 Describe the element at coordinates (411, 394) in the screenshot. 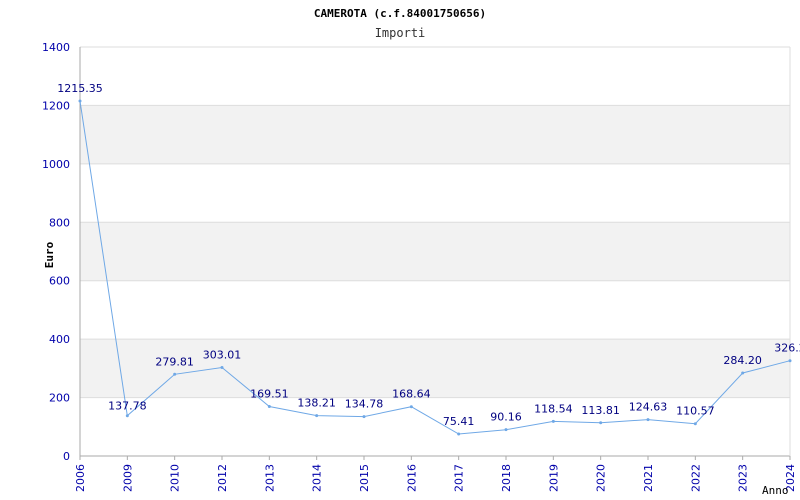

I see `data-label: 168.64` at that location.